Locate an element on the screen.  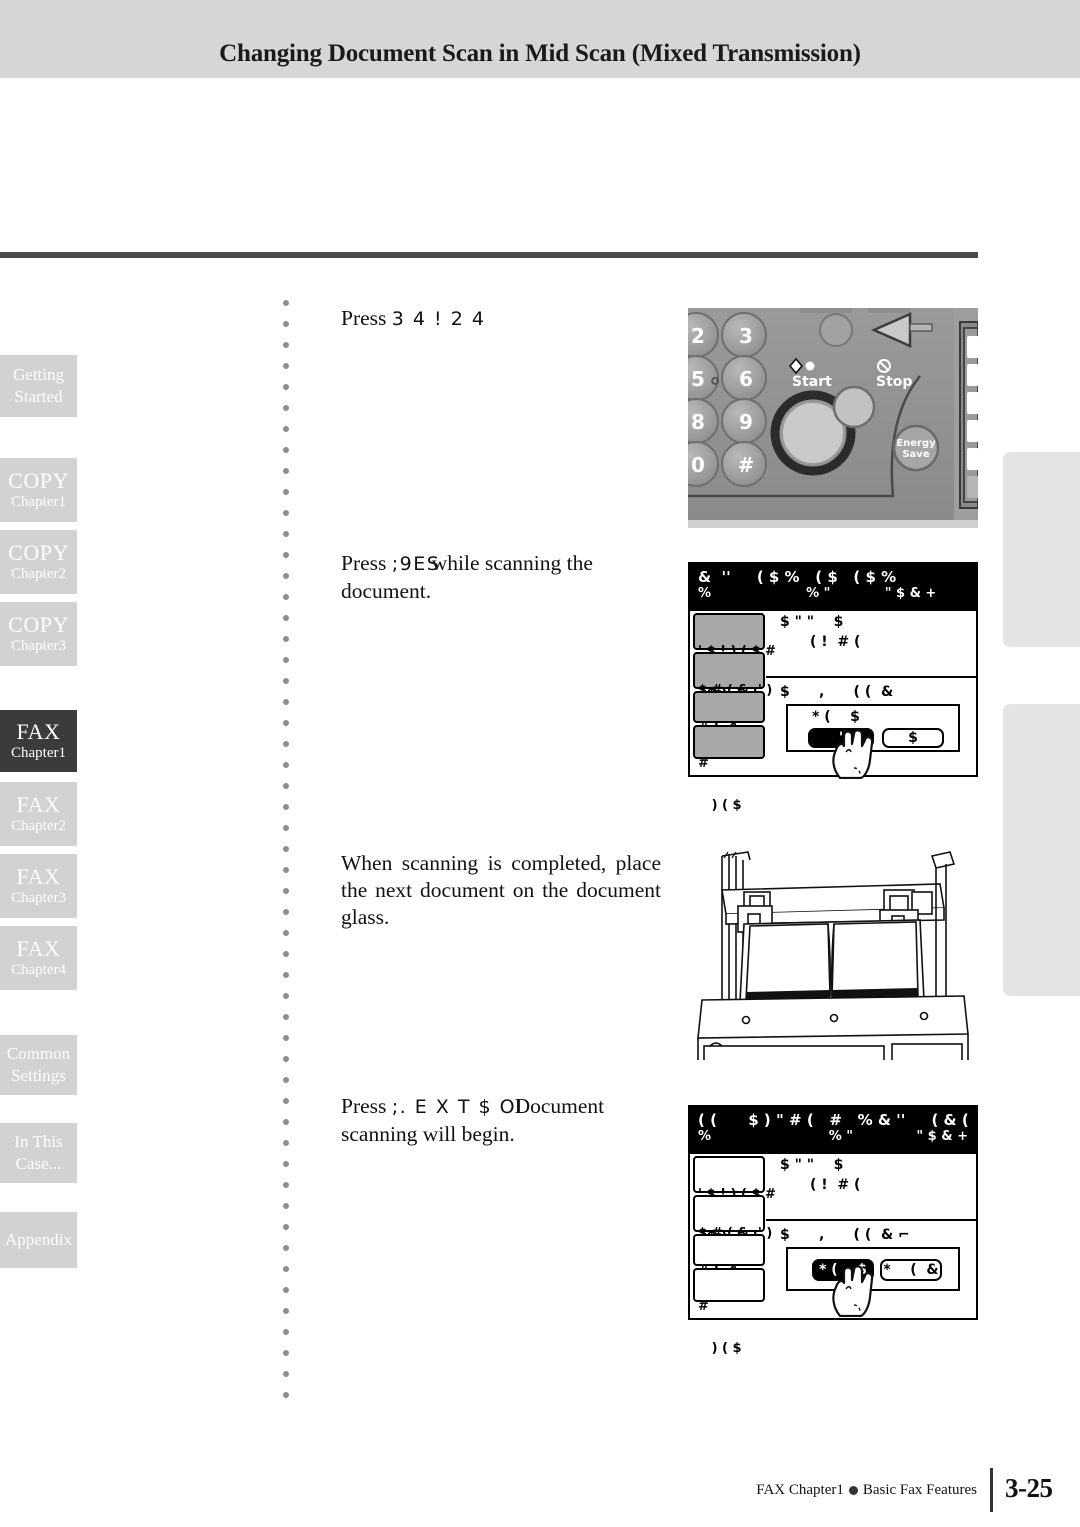
lcd1-side-button-4-line2: ) ( $ is located at coordinates (720, 805).